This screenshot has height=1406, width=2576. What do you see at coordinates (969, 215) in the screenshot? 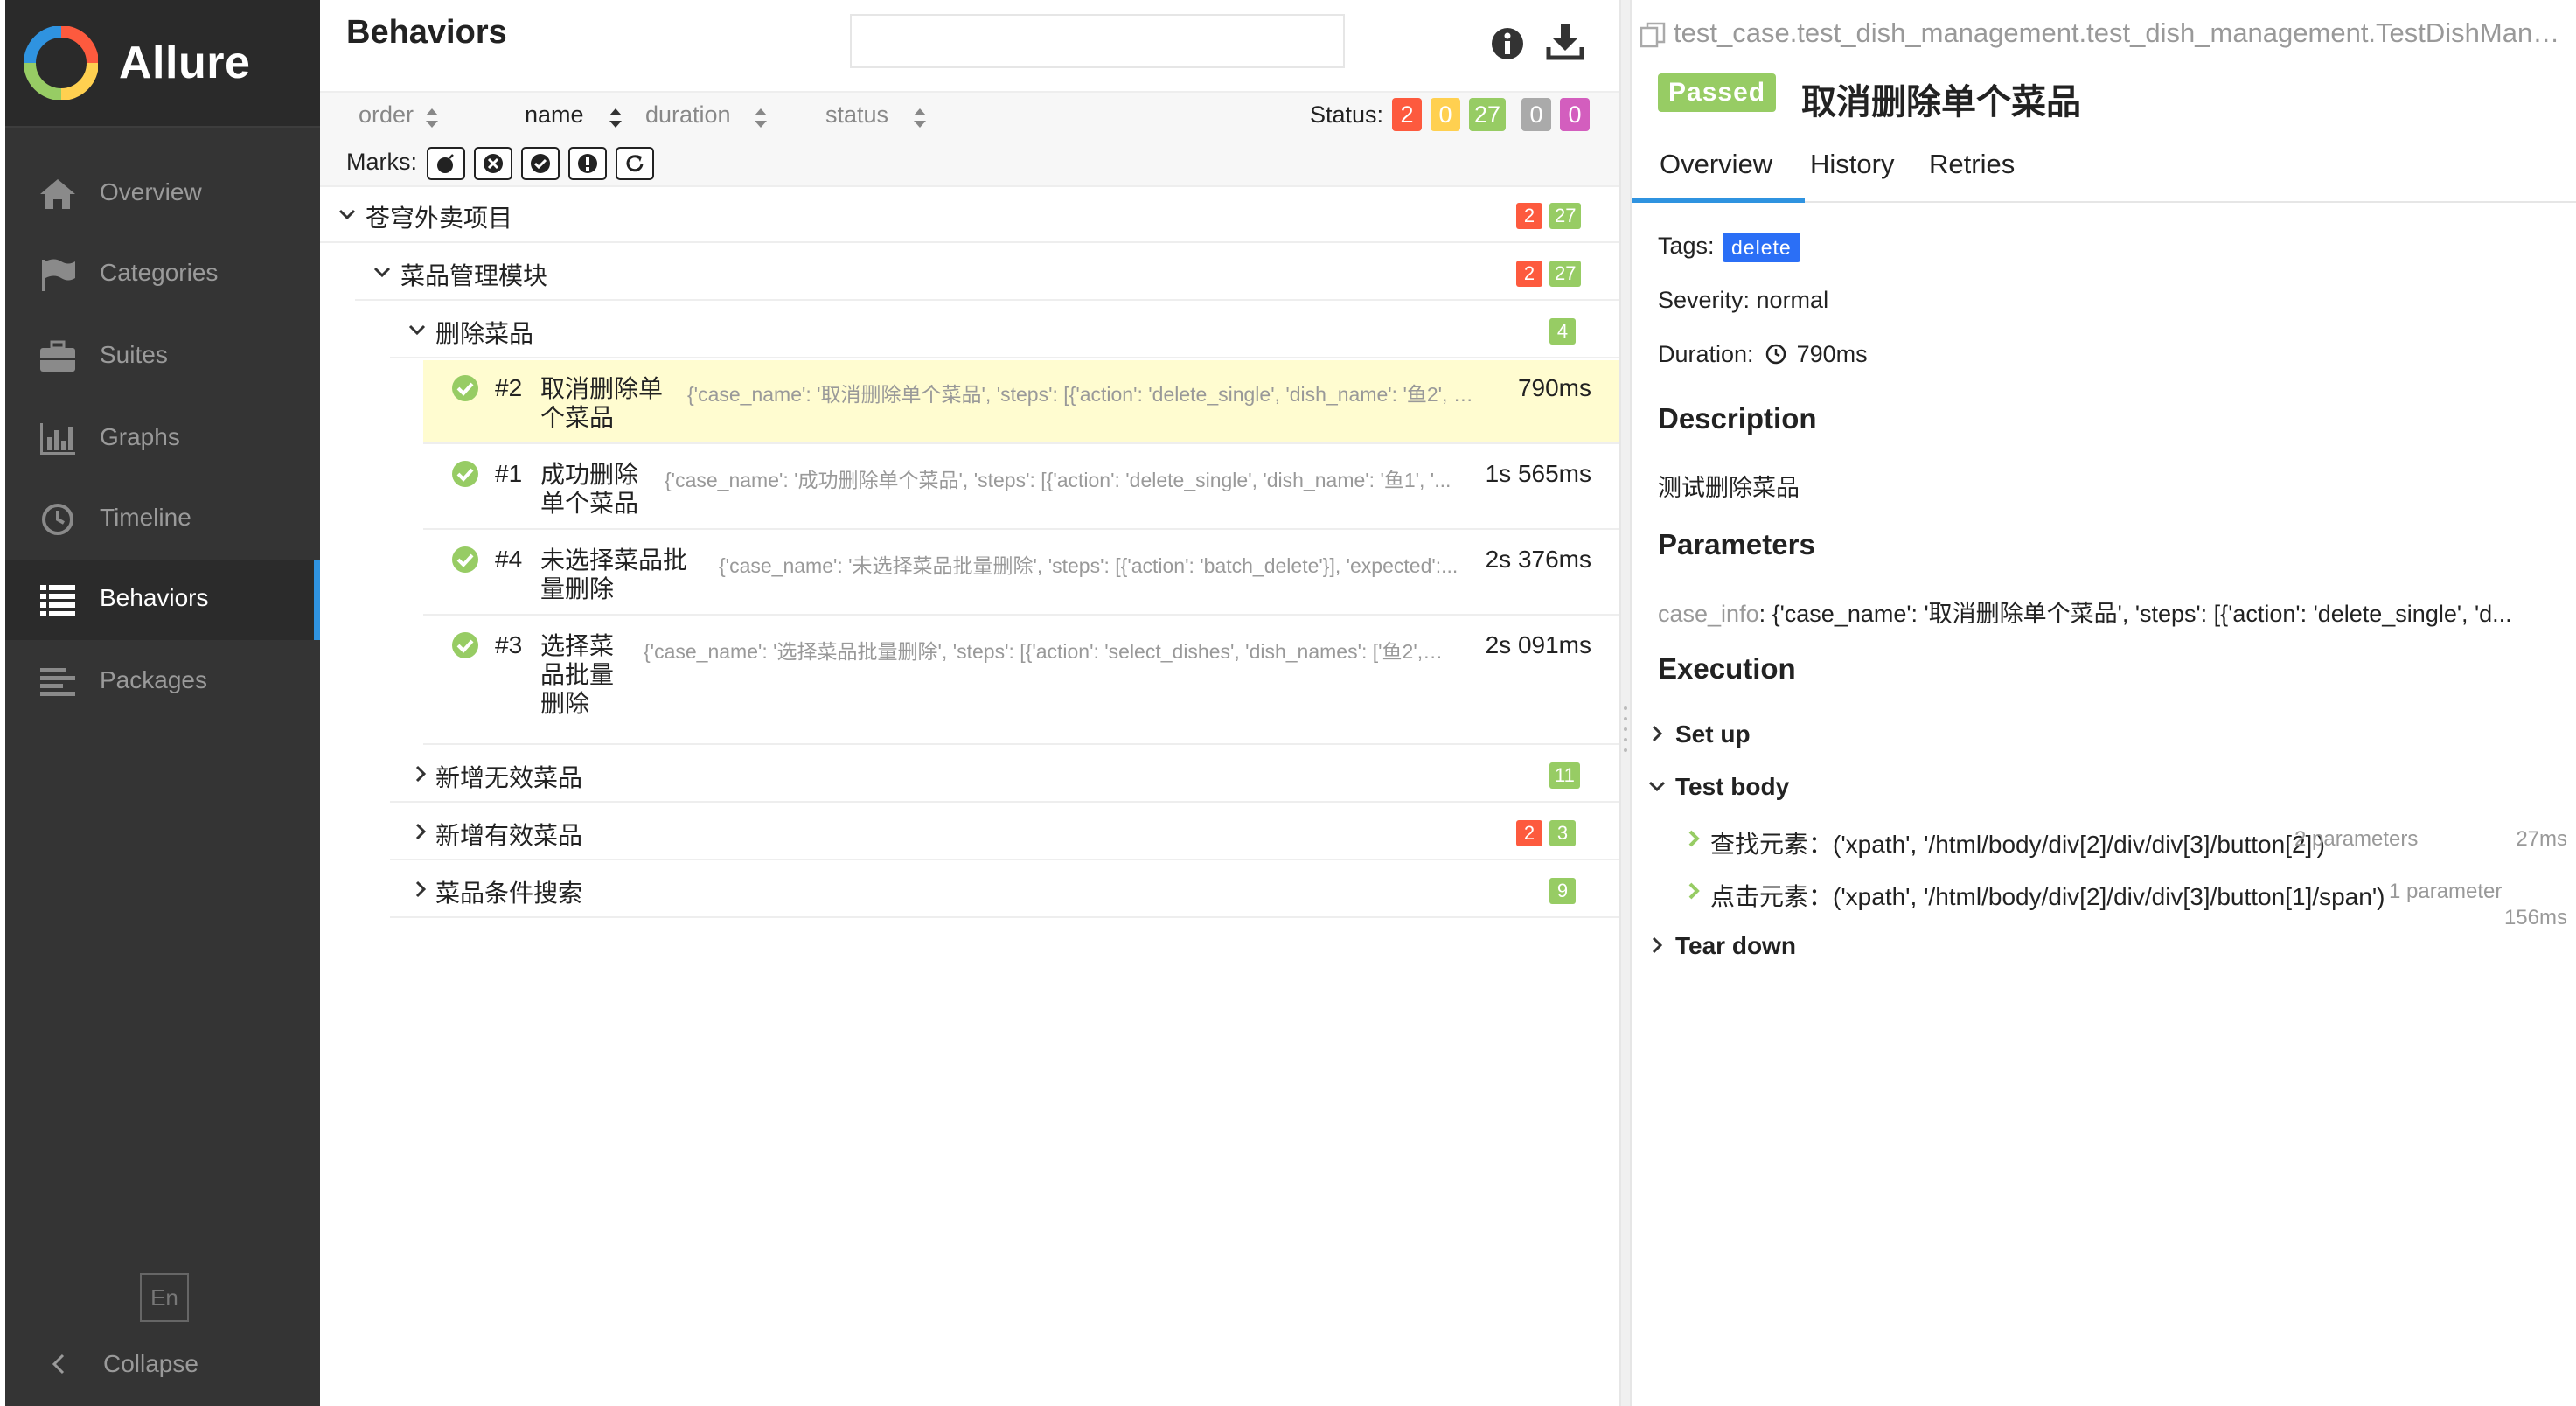
I see `tree-epic-row: 苍穹外卖项目 2 27` at bounding box center [969, 215].